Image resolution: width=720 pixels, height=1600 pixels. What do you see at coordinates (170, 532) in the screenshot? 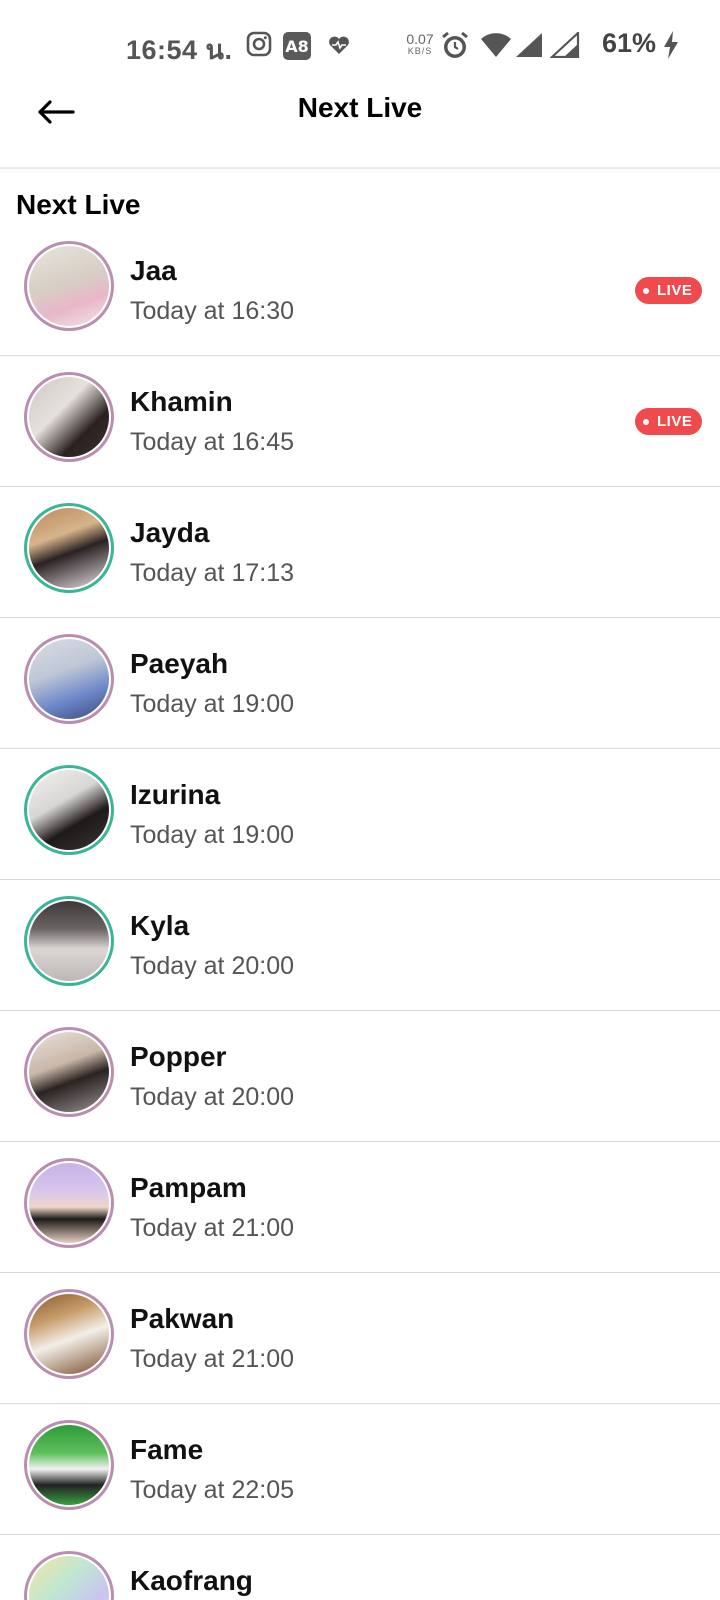
I see `streamer-name: Jayda` at bounding box center [170, 532].